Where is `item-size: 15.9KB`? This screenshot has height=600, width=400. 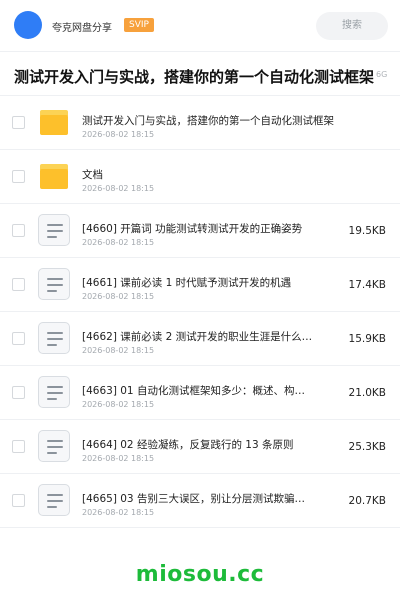 item-size: 15.9KB is located at coordinates (367, 339).